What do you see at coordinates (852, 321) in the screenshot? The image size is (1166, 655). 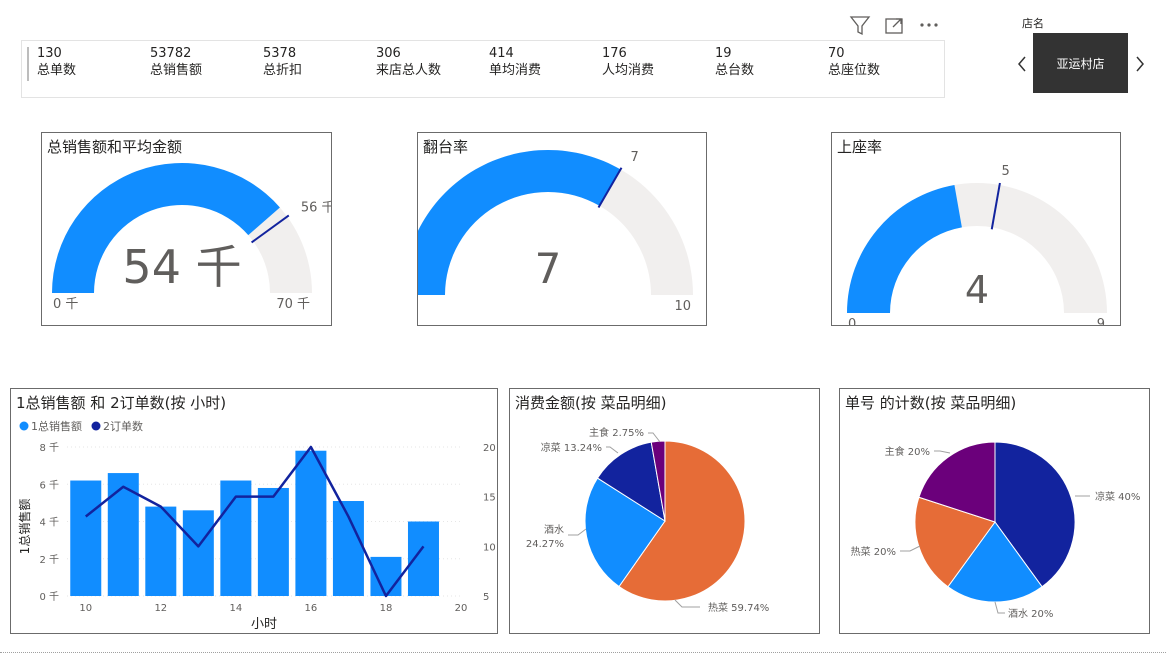 I see `gauge-min-label: 0` at bounding box center [852, 321].